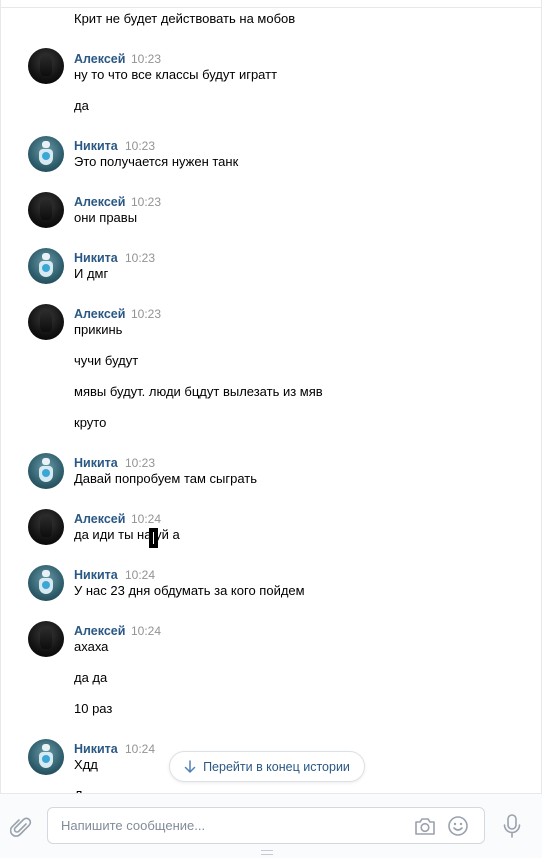 The width and height of the screenshot is (542, 858). Describe the element at coordinates (267, 852) in the screenshot. I see `resize-handle` at that location.